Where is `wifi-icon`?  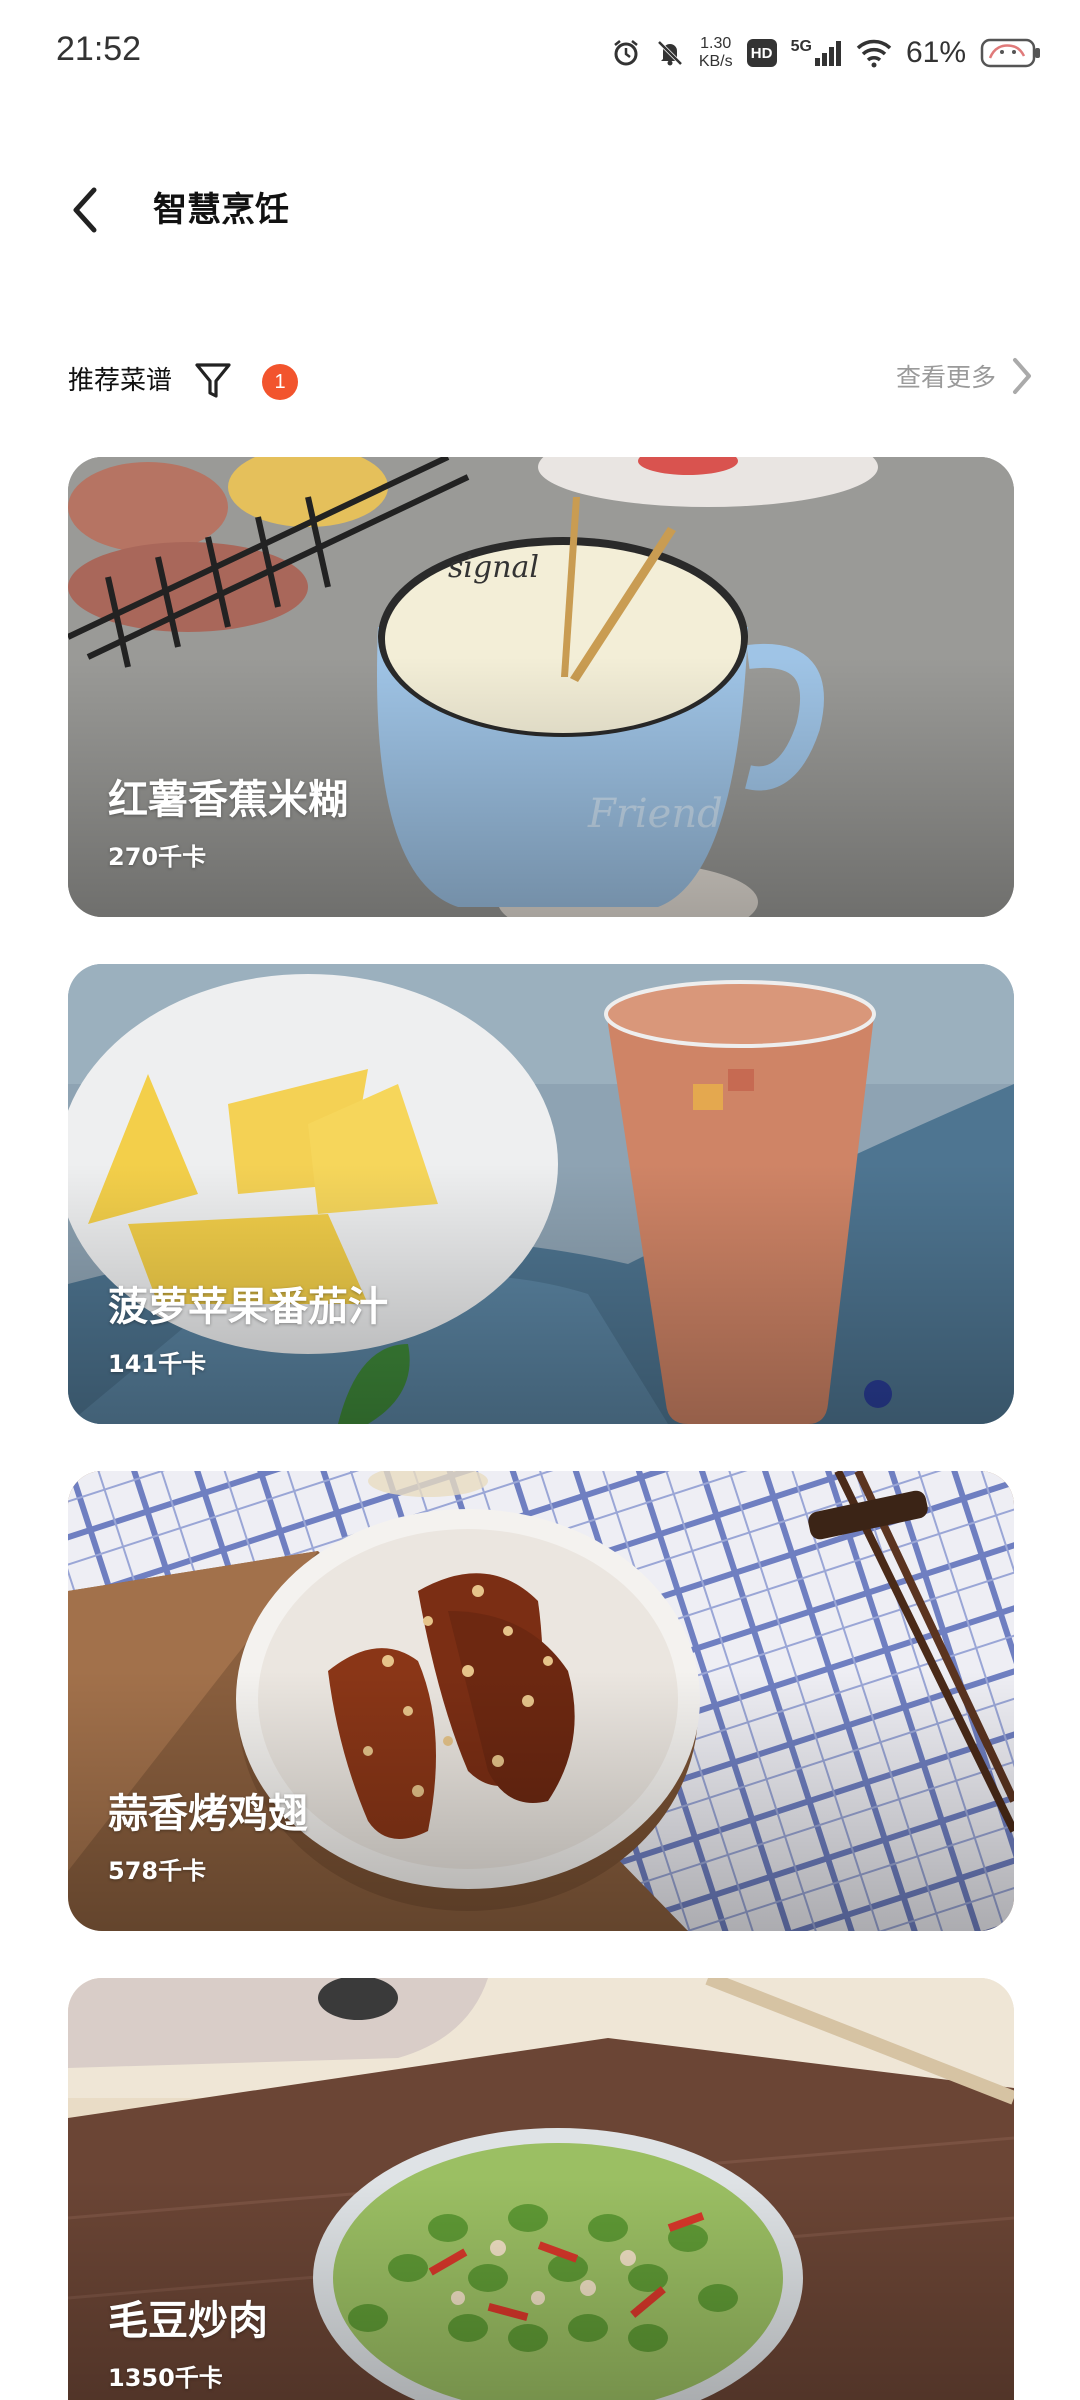 wifi-icon is located at coordinates (874, 53).